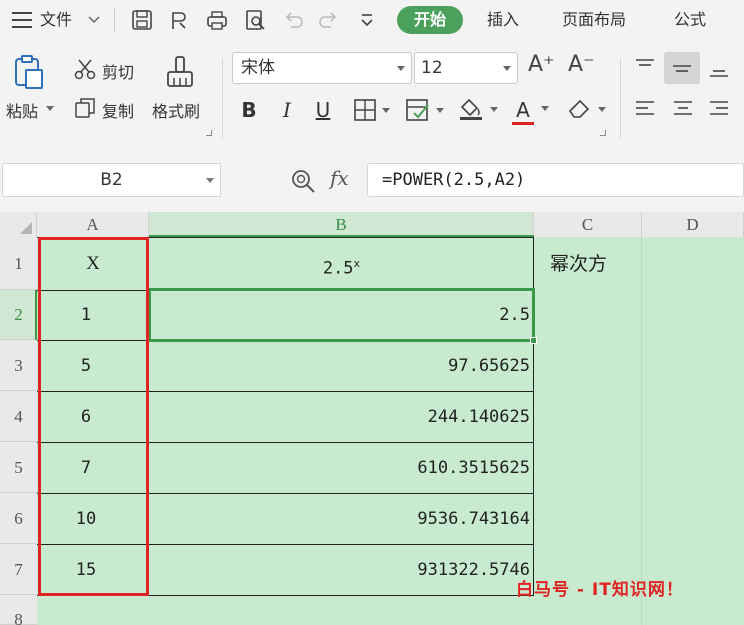 This screenshot has width=744, height=625. Describe the element at coordinates (719, 69) in the screenshot. I see `align-bottom-icon` at that location.